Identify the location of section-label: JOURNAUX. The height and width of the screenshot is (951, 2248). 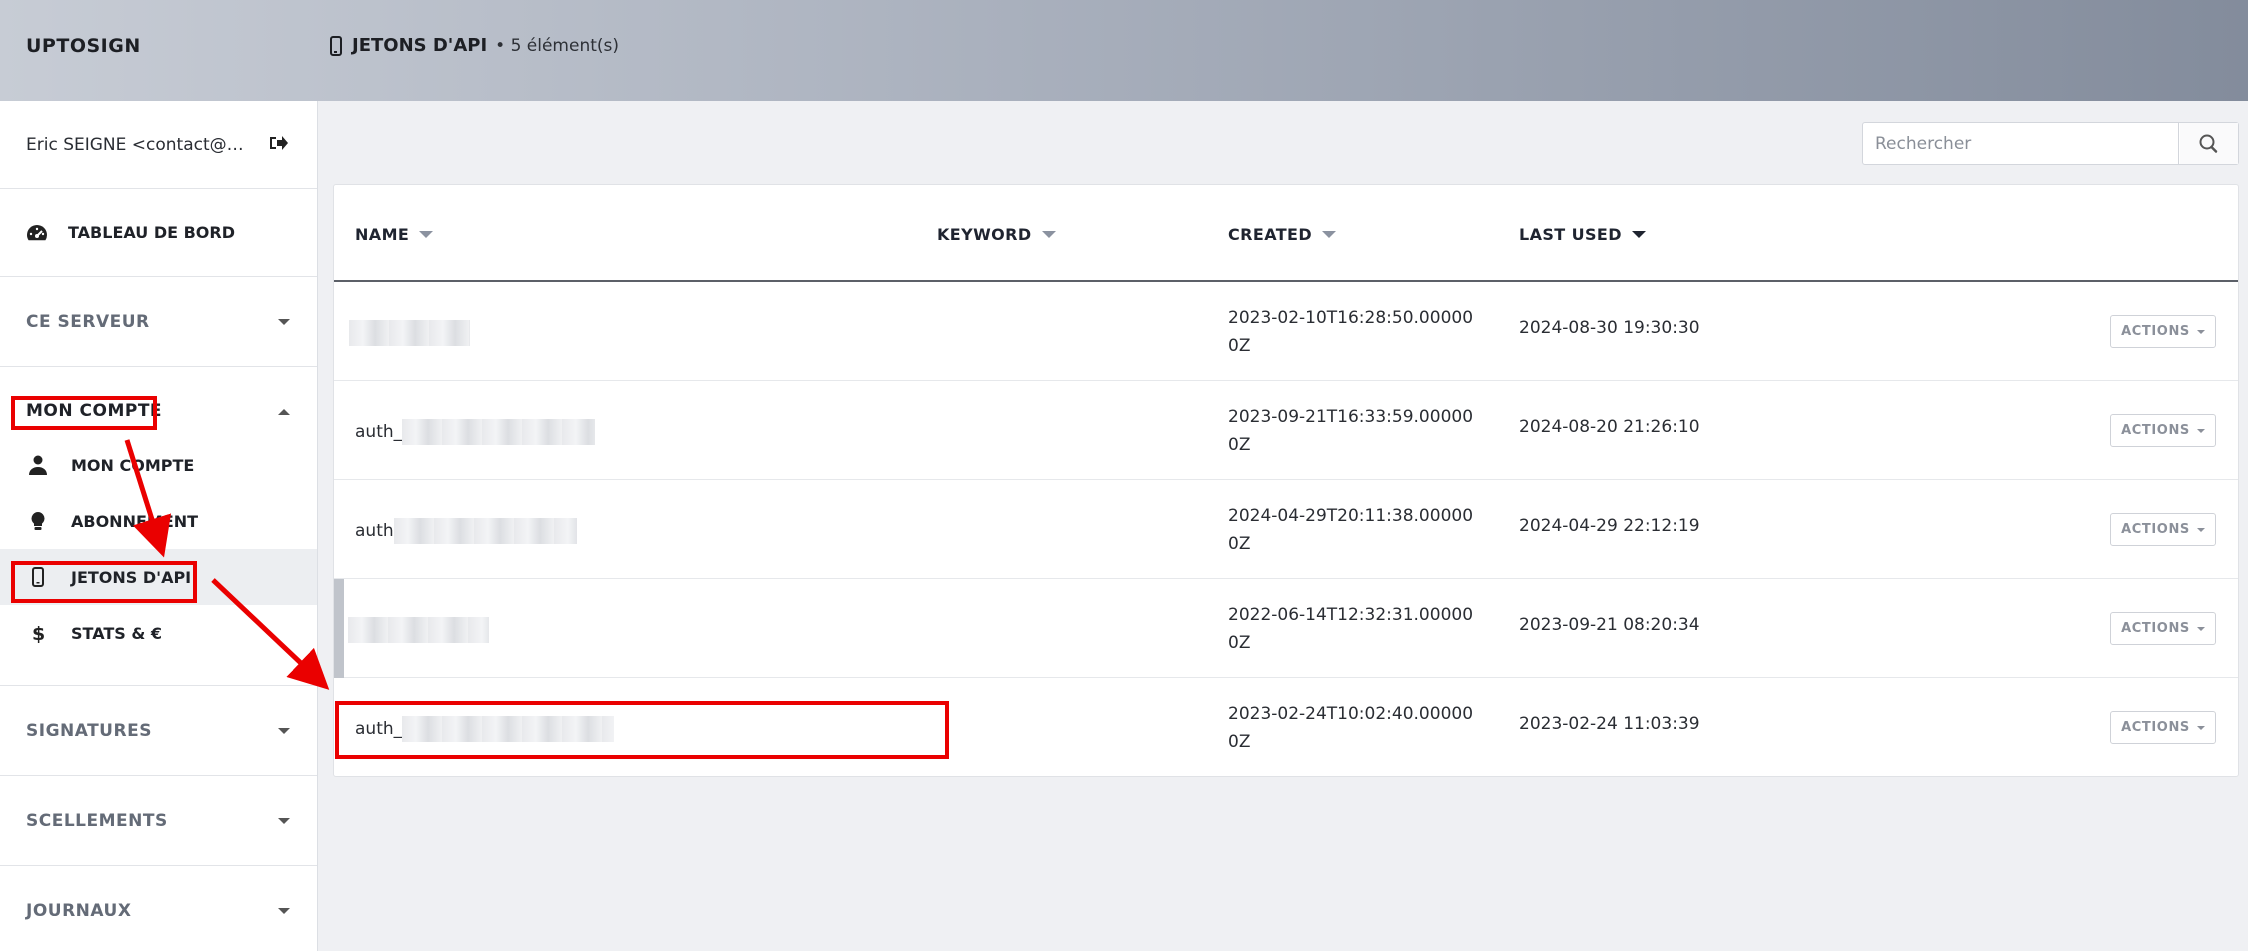
(79, 911).